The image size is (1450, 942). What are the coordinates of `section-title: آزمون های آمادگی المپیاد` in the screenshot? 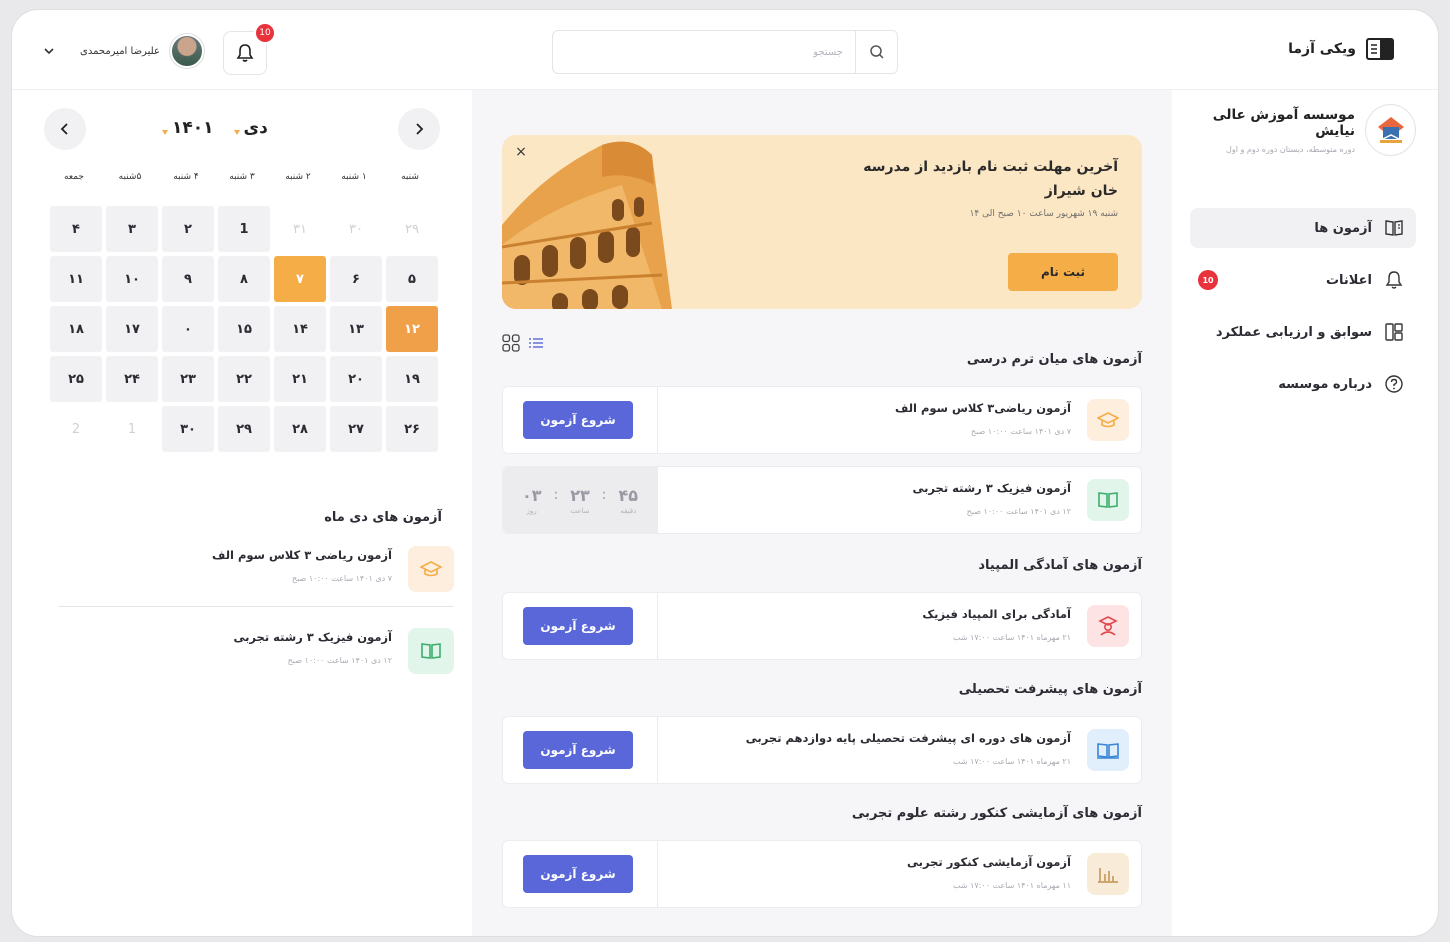 It's located at (1060, 565).